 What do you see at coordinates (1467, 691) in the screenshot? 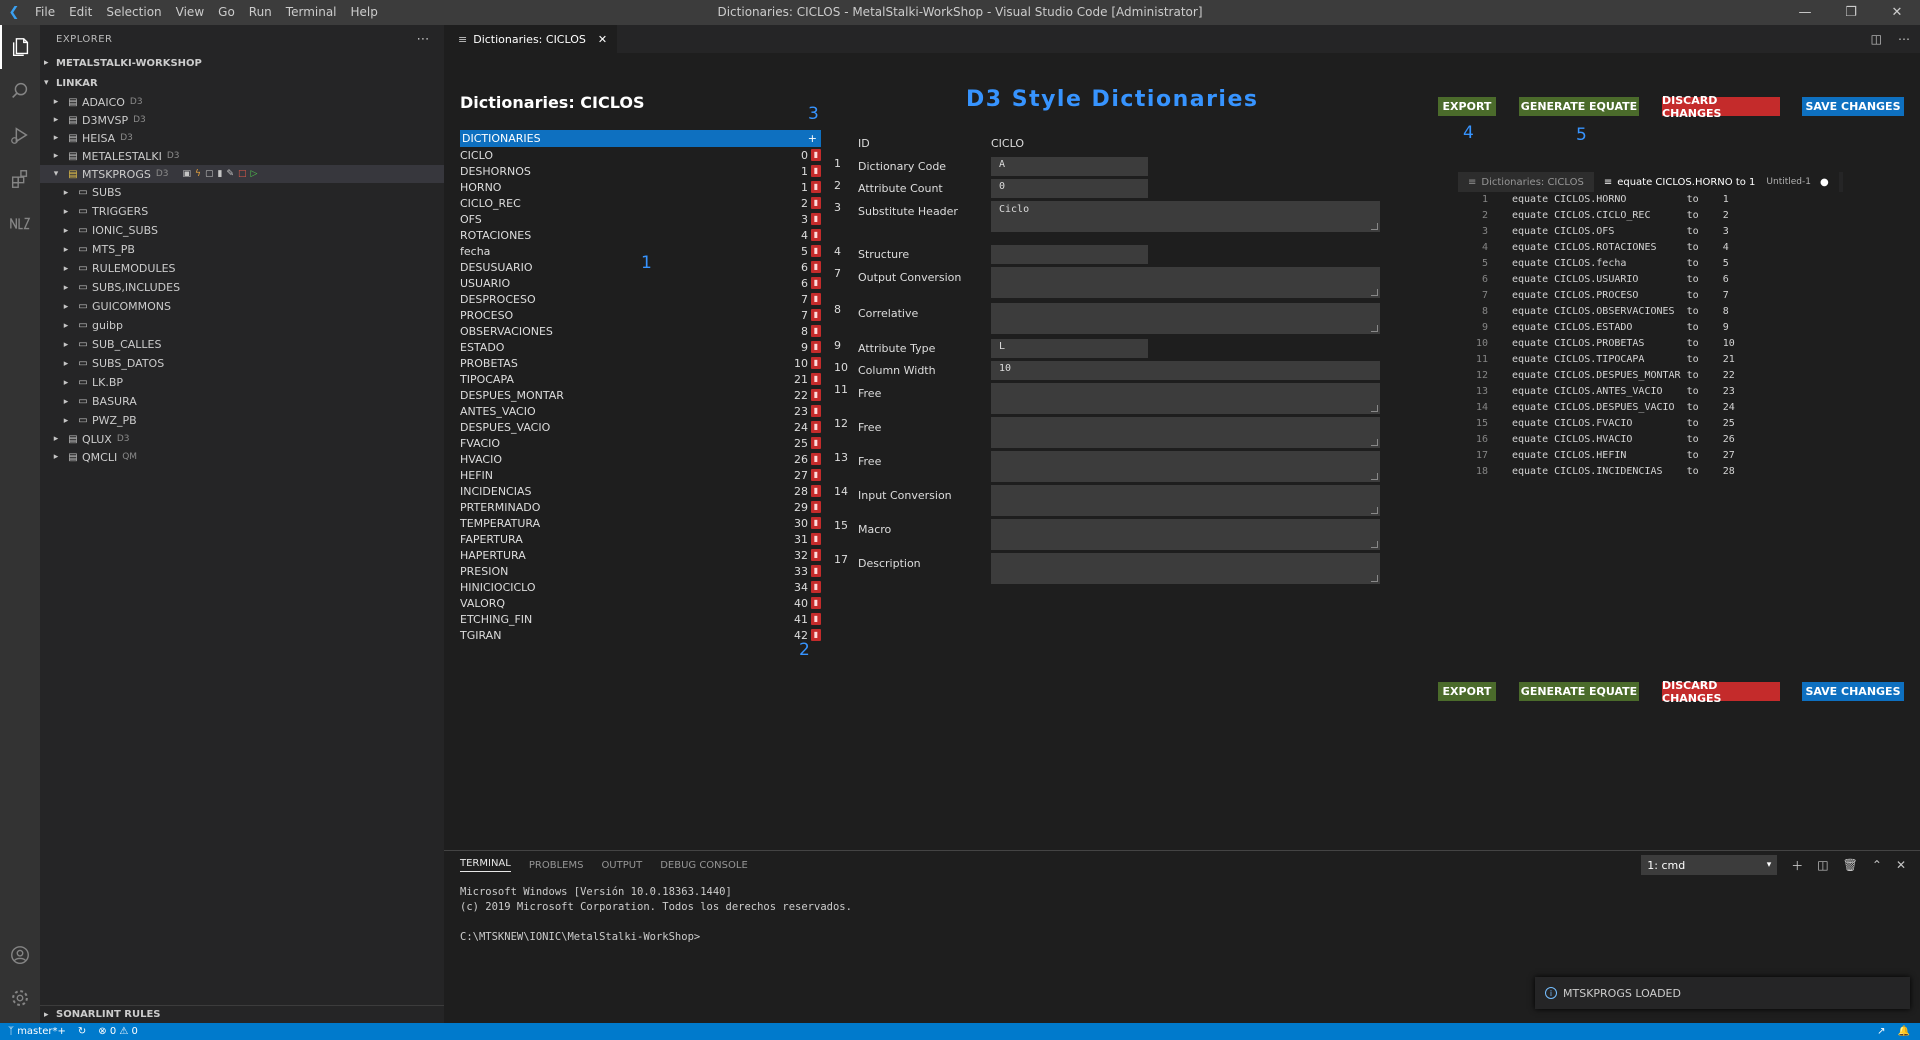
I see `export-button-bottom: EXPORT` at bounding box center [1467, 691].